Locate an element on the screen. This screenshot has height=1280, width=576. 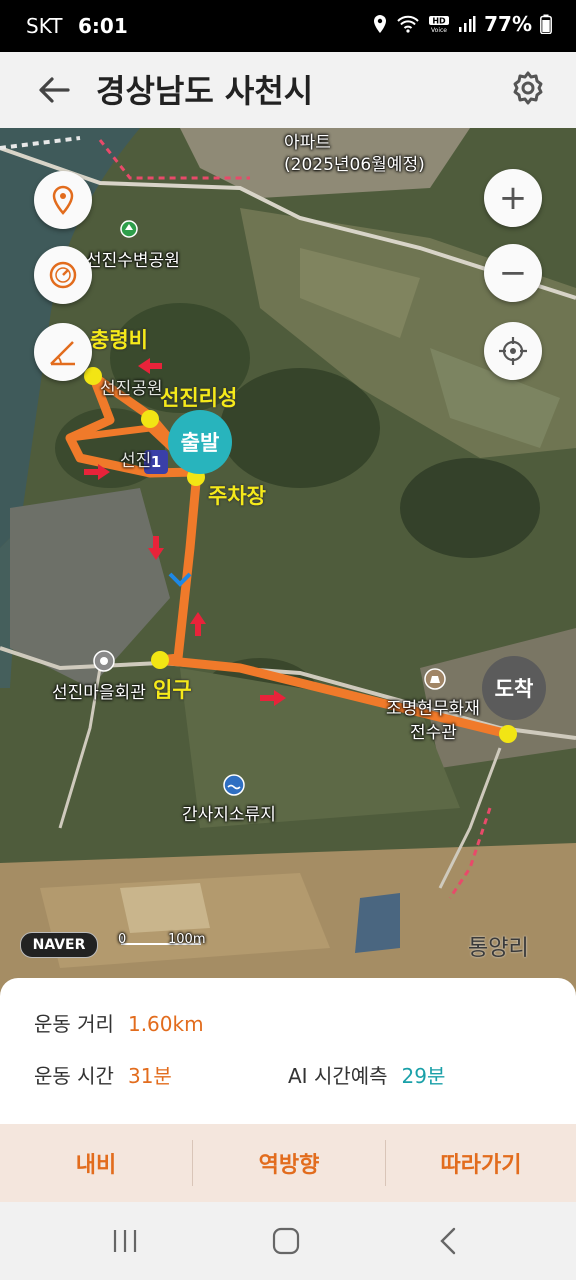
plus-icon: + is located at coordinates (513, 198).